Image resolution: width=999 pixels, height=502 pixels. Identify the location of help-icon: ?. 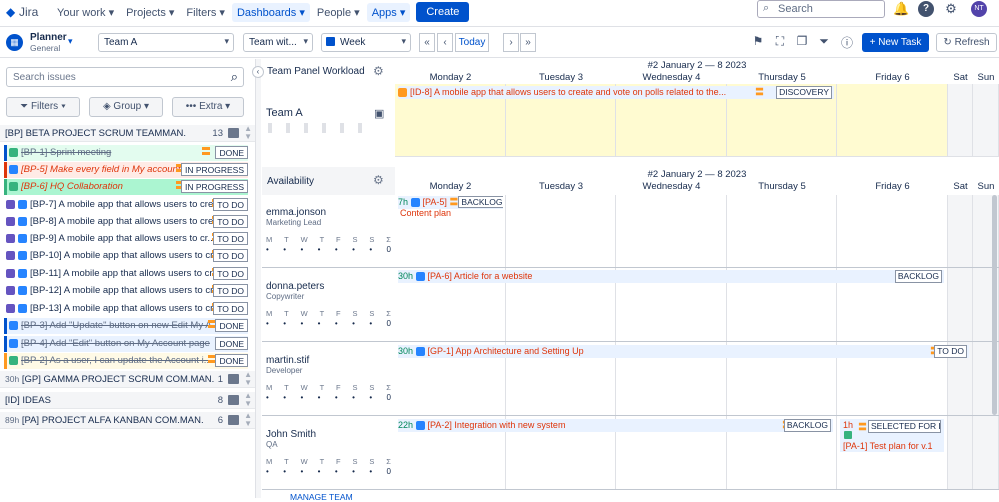
(926, 9).